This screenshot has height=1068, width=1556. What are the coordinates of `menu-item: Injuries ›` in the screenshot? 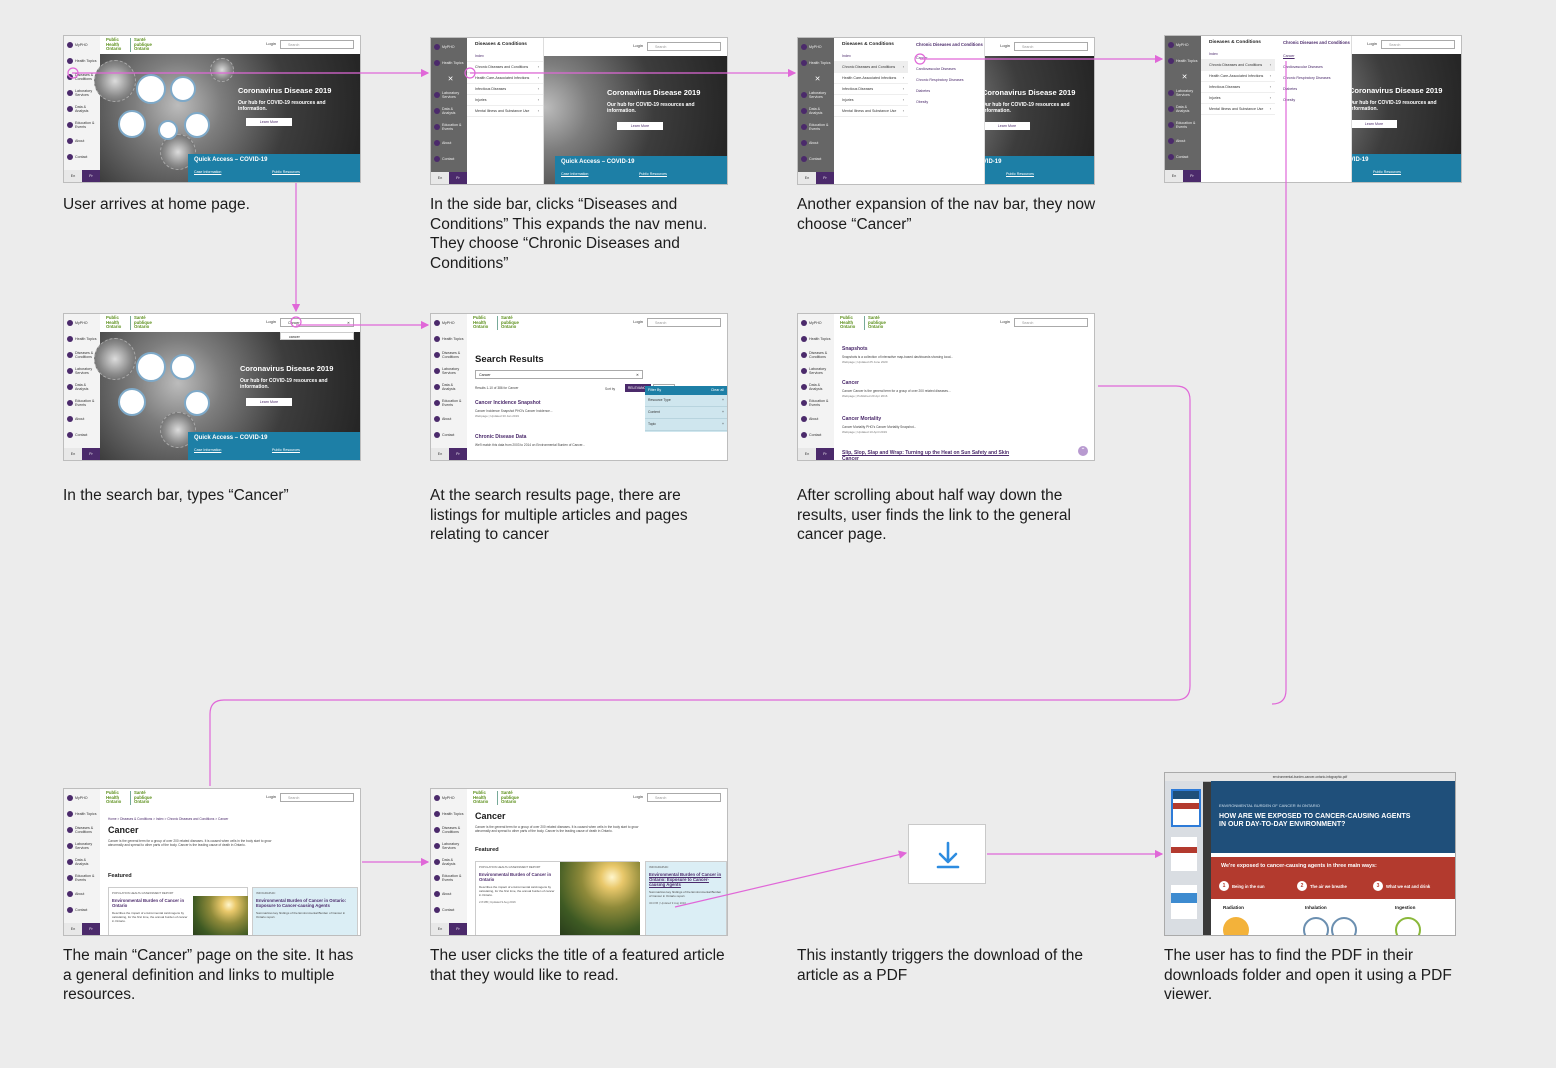 It's located at (1238, 98).